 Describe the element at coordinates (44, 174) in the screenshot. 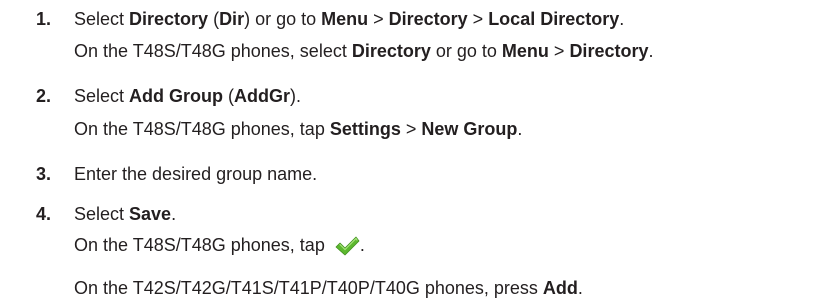

I see `step-3-number: 3.` at that location.